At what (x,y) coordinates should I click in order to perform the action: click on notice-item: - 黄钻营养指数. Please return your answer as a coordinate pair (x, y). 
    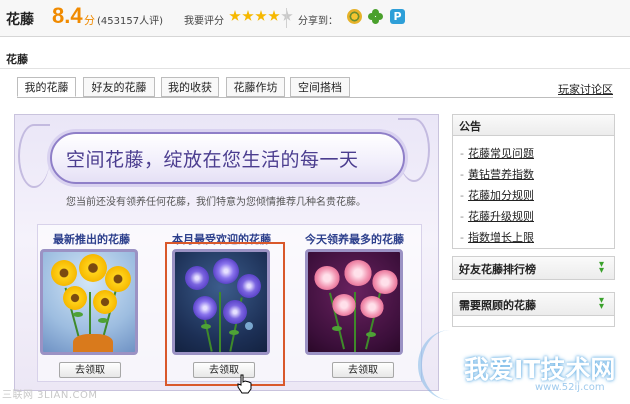
    Looking at the image, I should click on (497, 174).